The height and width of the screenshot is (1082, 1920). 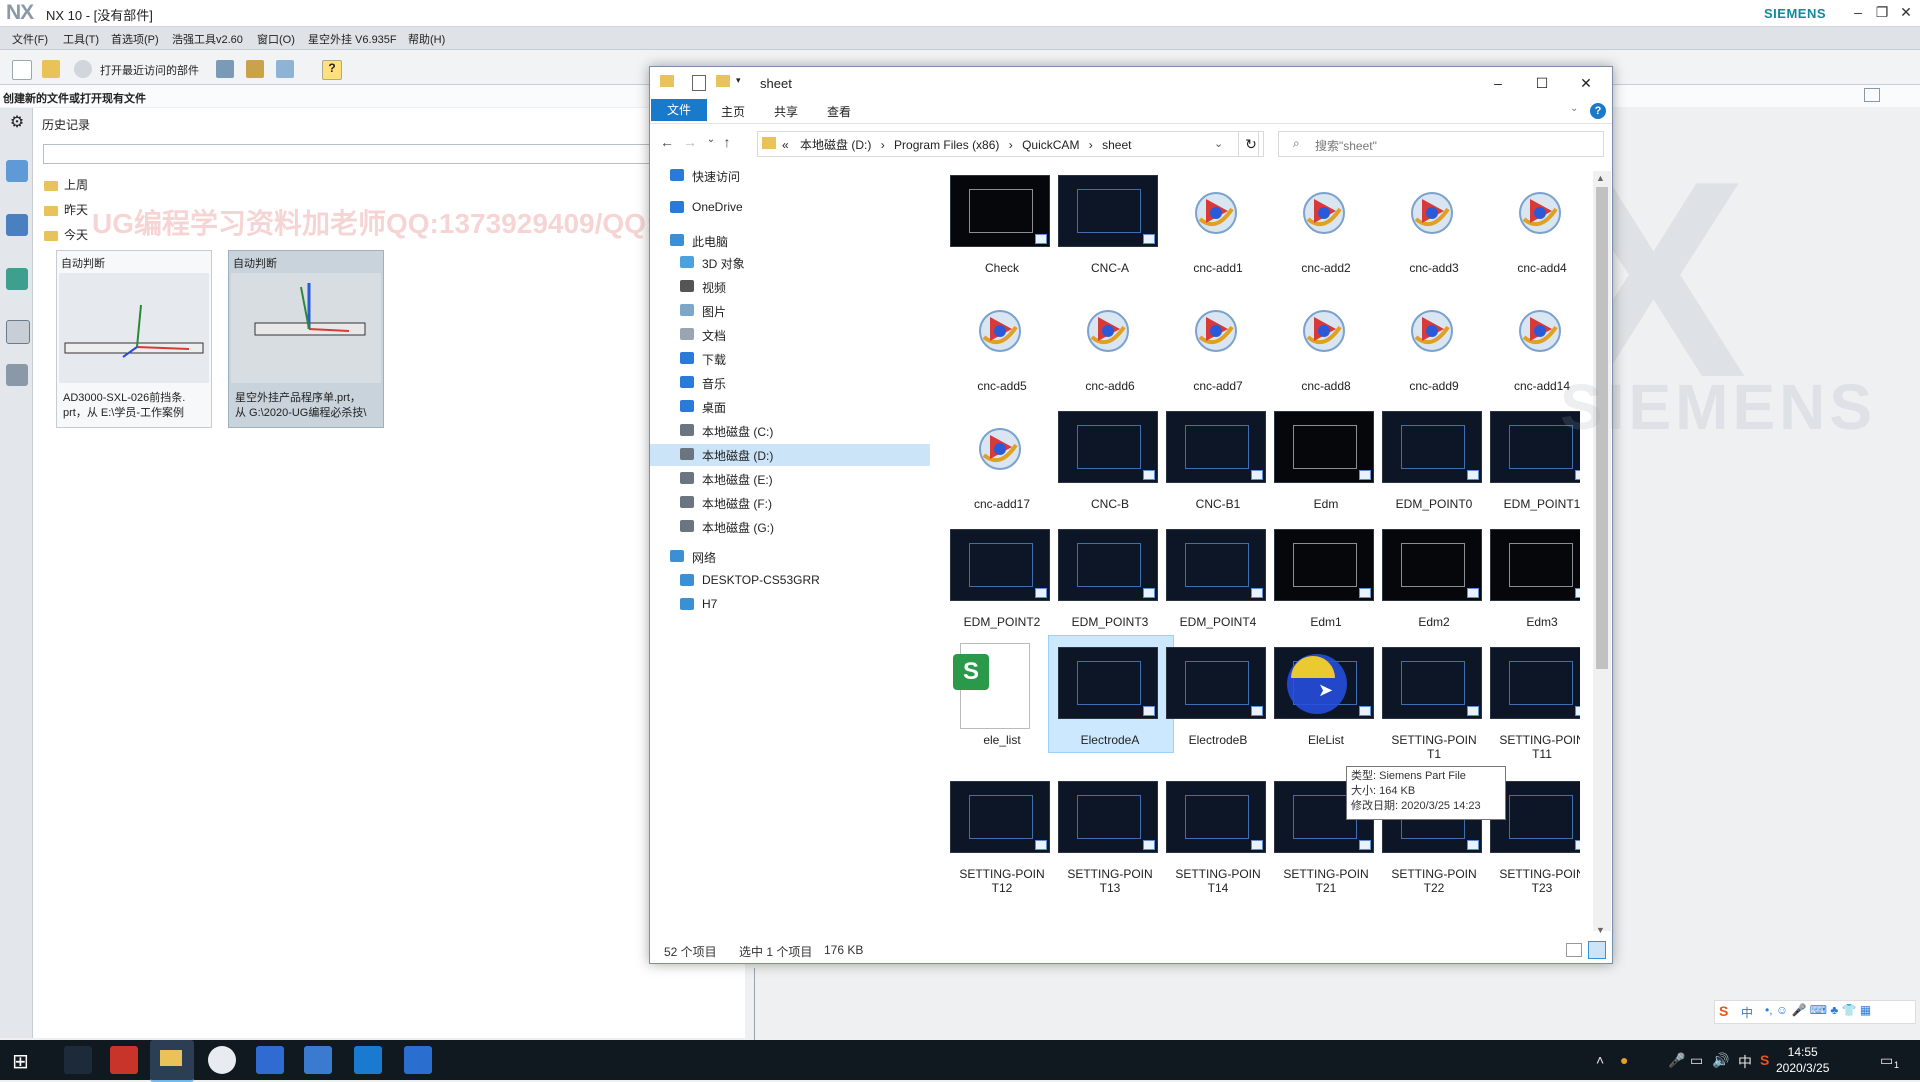 I want to click on menu-file: 文件(F), so click(x=30, y=39).